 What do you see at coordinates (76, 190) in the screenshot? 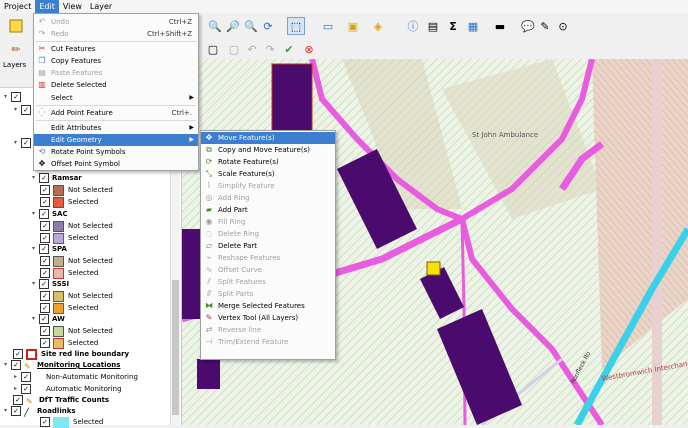
I see `legend-ramsar-not-selected: ✓ Not Selected` at bounding box center [76, 190].